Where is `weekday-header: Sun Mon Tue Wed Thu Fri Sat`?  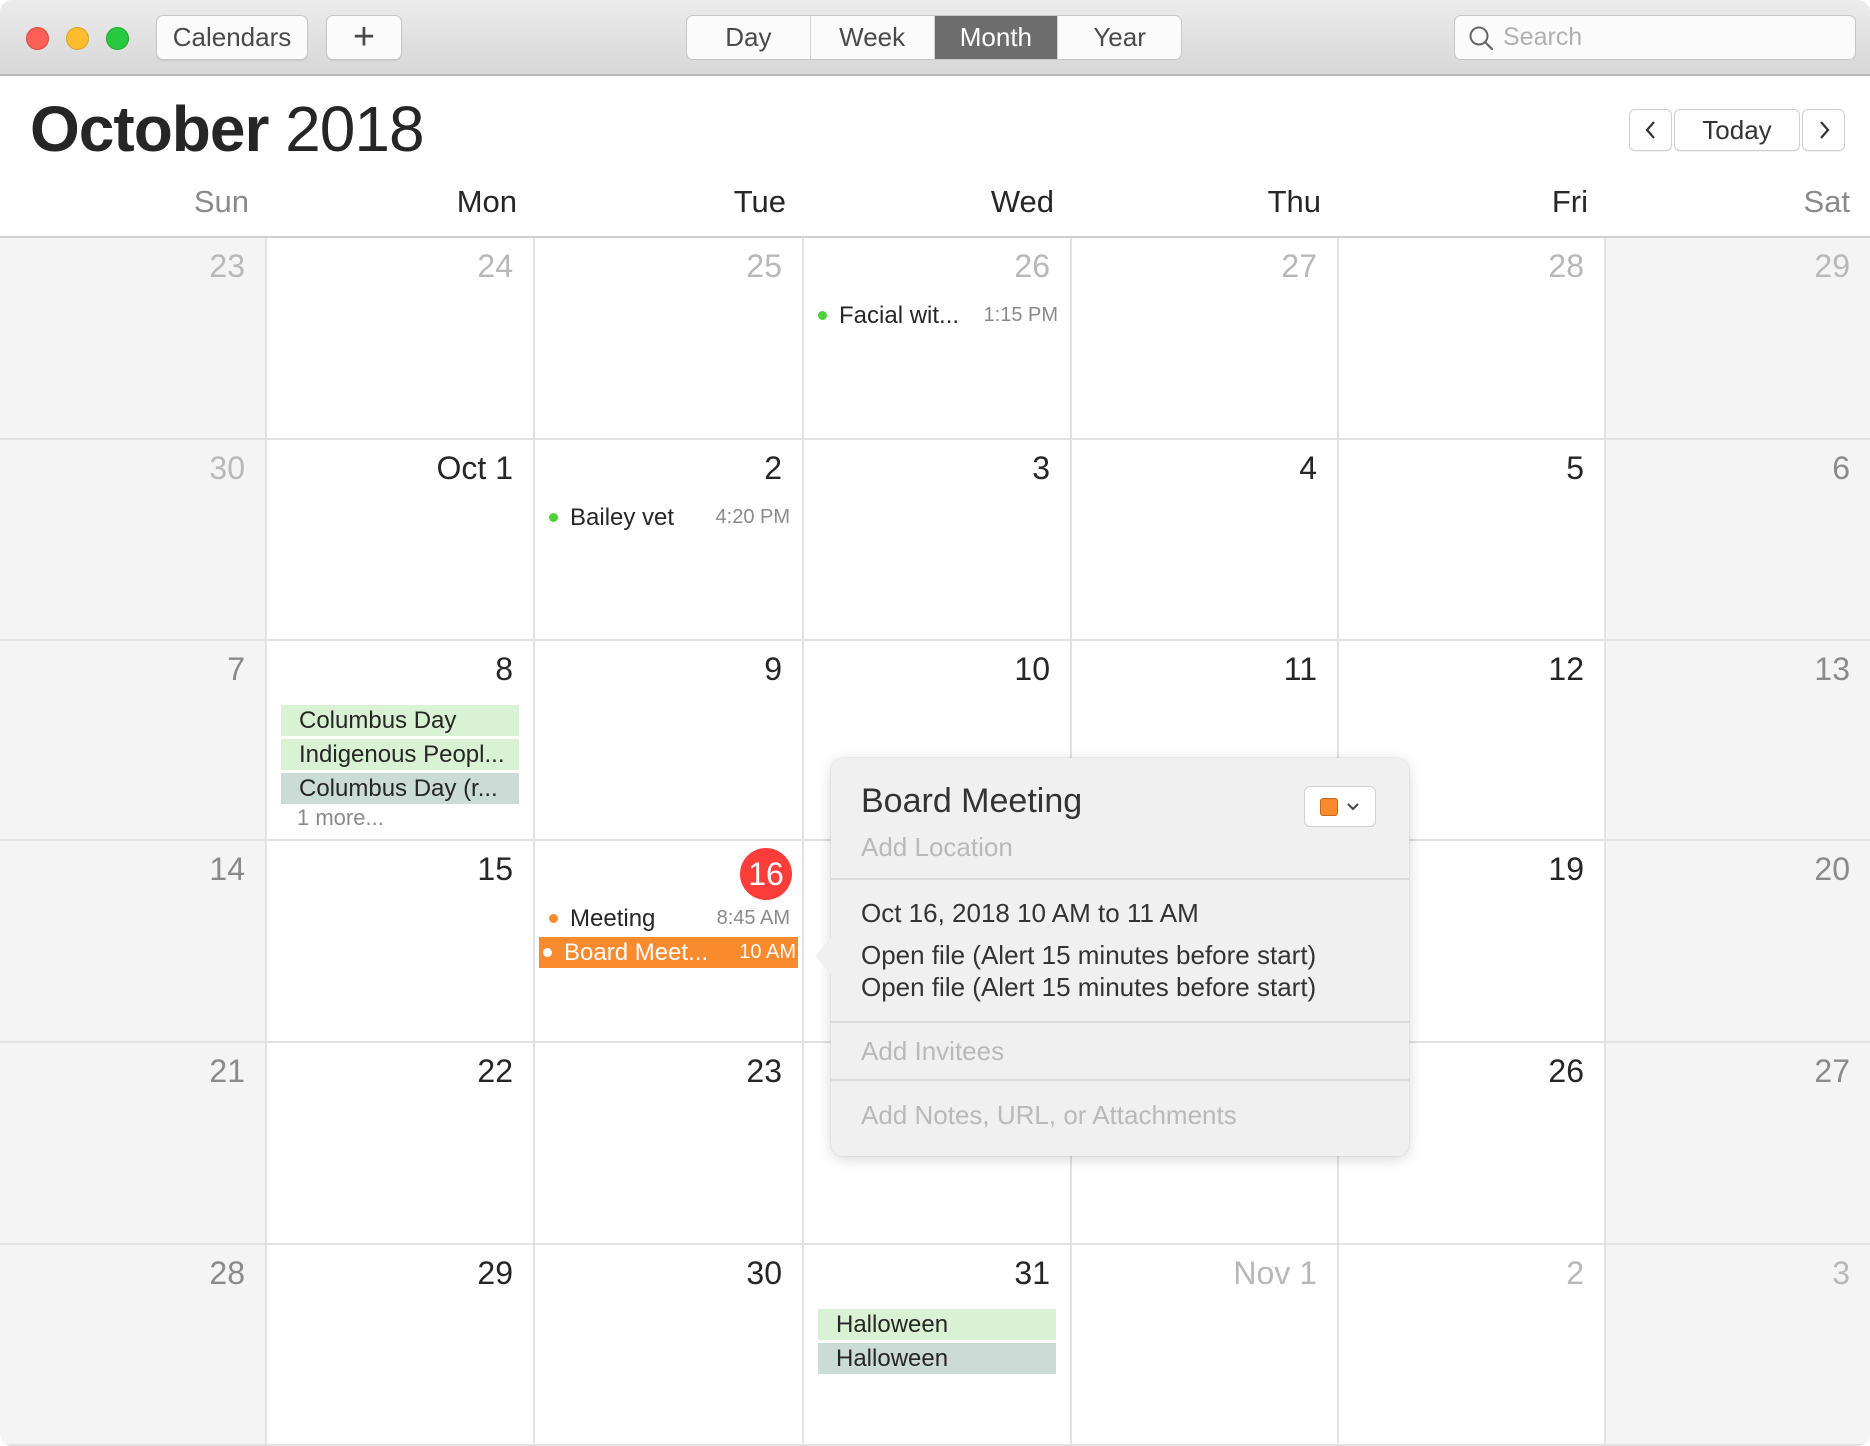 weekday-header: Sun Mon Tue Wed Thu Fri Sat is located at coordinates (935, 209).